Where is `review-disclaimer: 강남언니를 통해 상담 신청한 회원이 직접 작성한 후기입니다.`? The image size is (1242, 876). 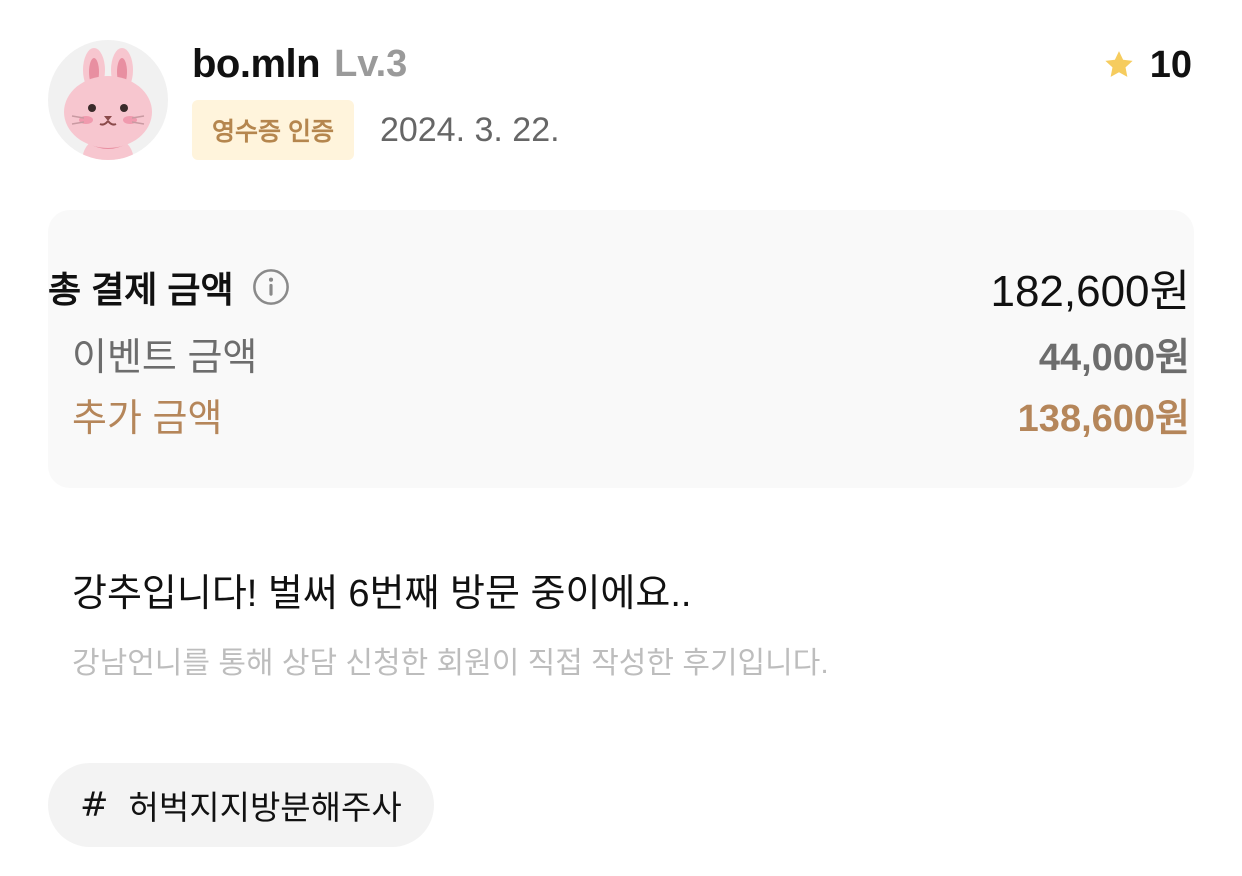
review-disclaimer: 강남언니를 통해 상담 신청한 회원이 직접 작성한 후기입니다. is located at coordinates (450, 663).